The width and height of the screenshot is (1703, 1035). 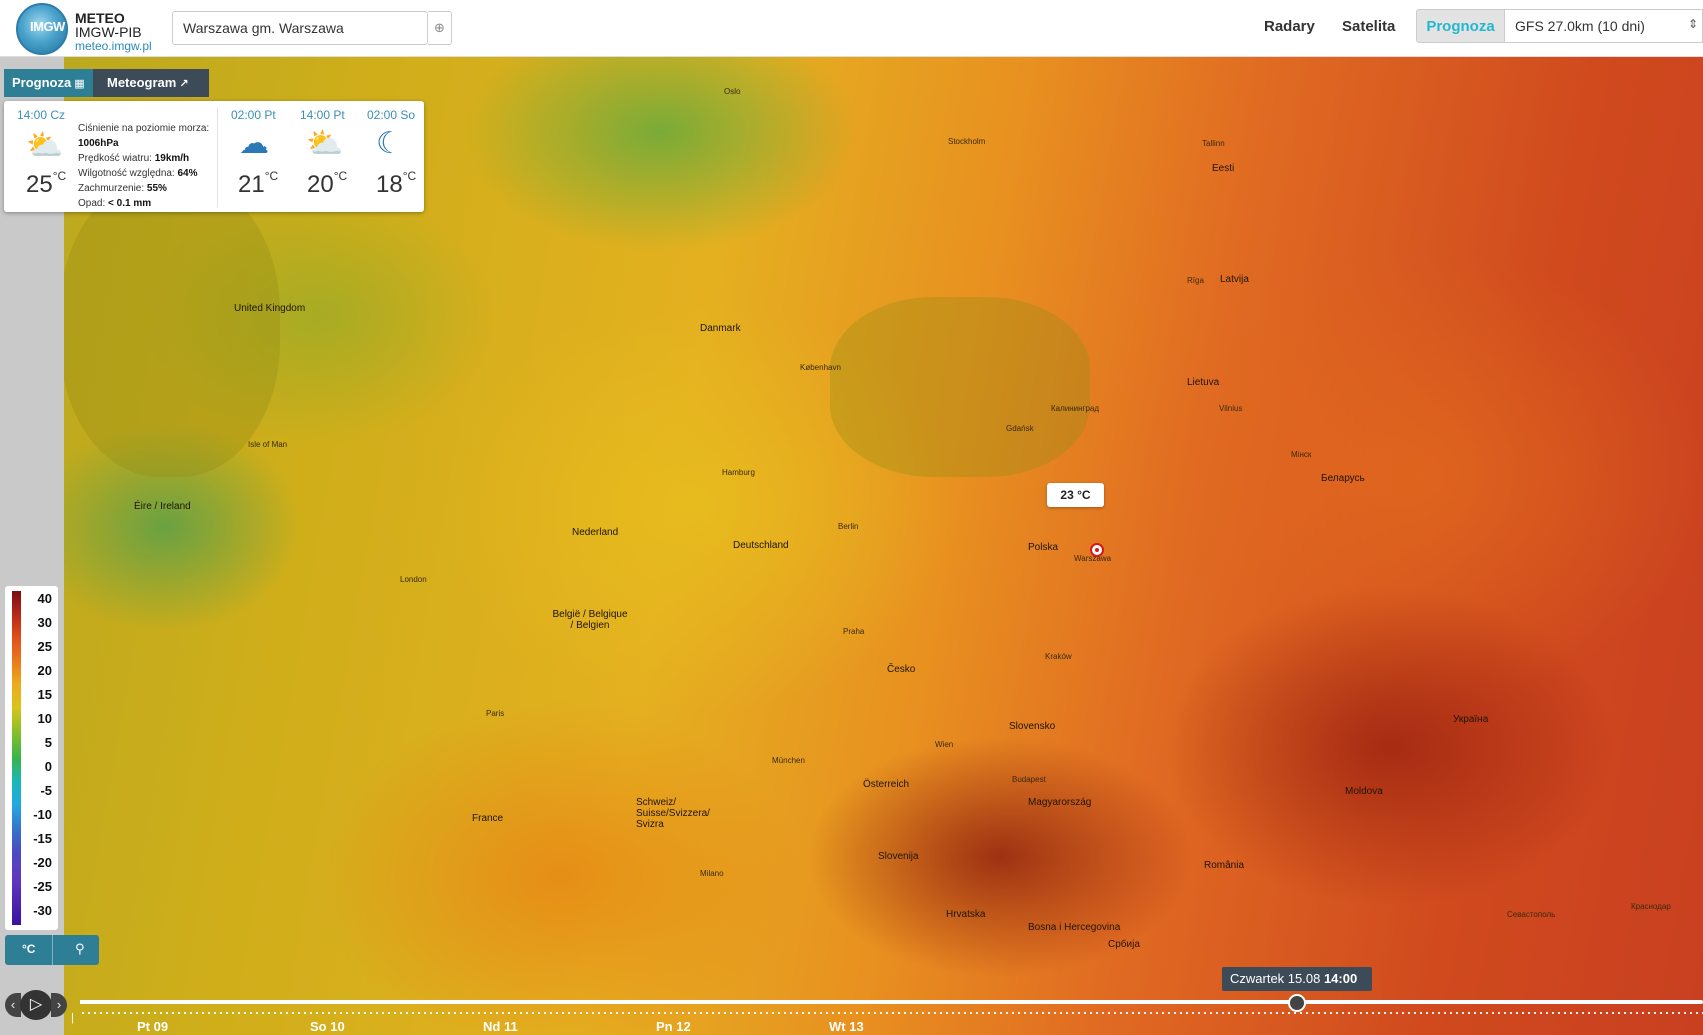 I want to click on timeline-next-button: ›, so click(x=59, y=1005).